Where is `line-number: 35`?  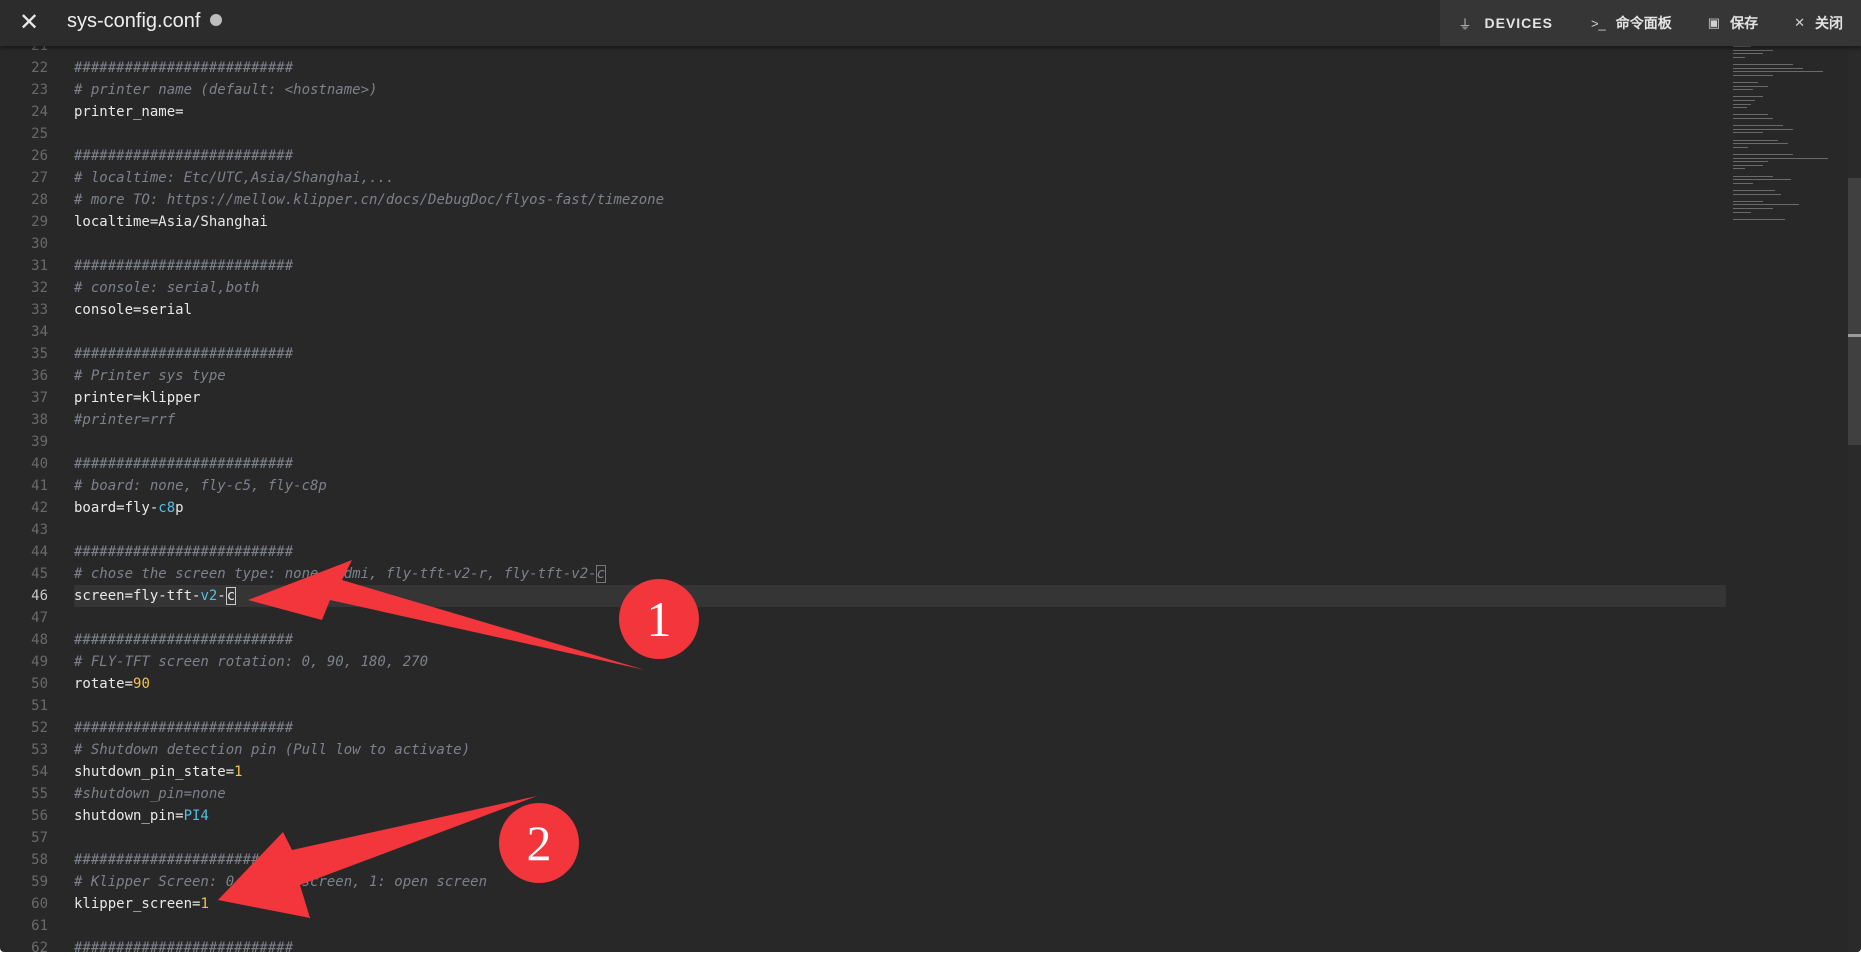 line-number: 35 is located at coordinates (39, 354).